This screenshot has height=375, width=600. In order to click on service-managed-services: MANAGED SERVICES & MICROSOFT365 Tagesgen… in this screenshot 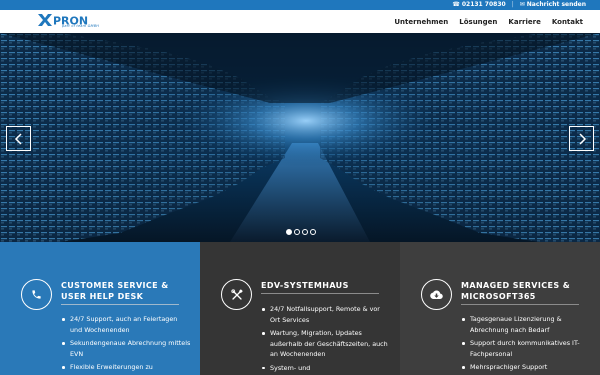, I will do `click(500, 308)`.